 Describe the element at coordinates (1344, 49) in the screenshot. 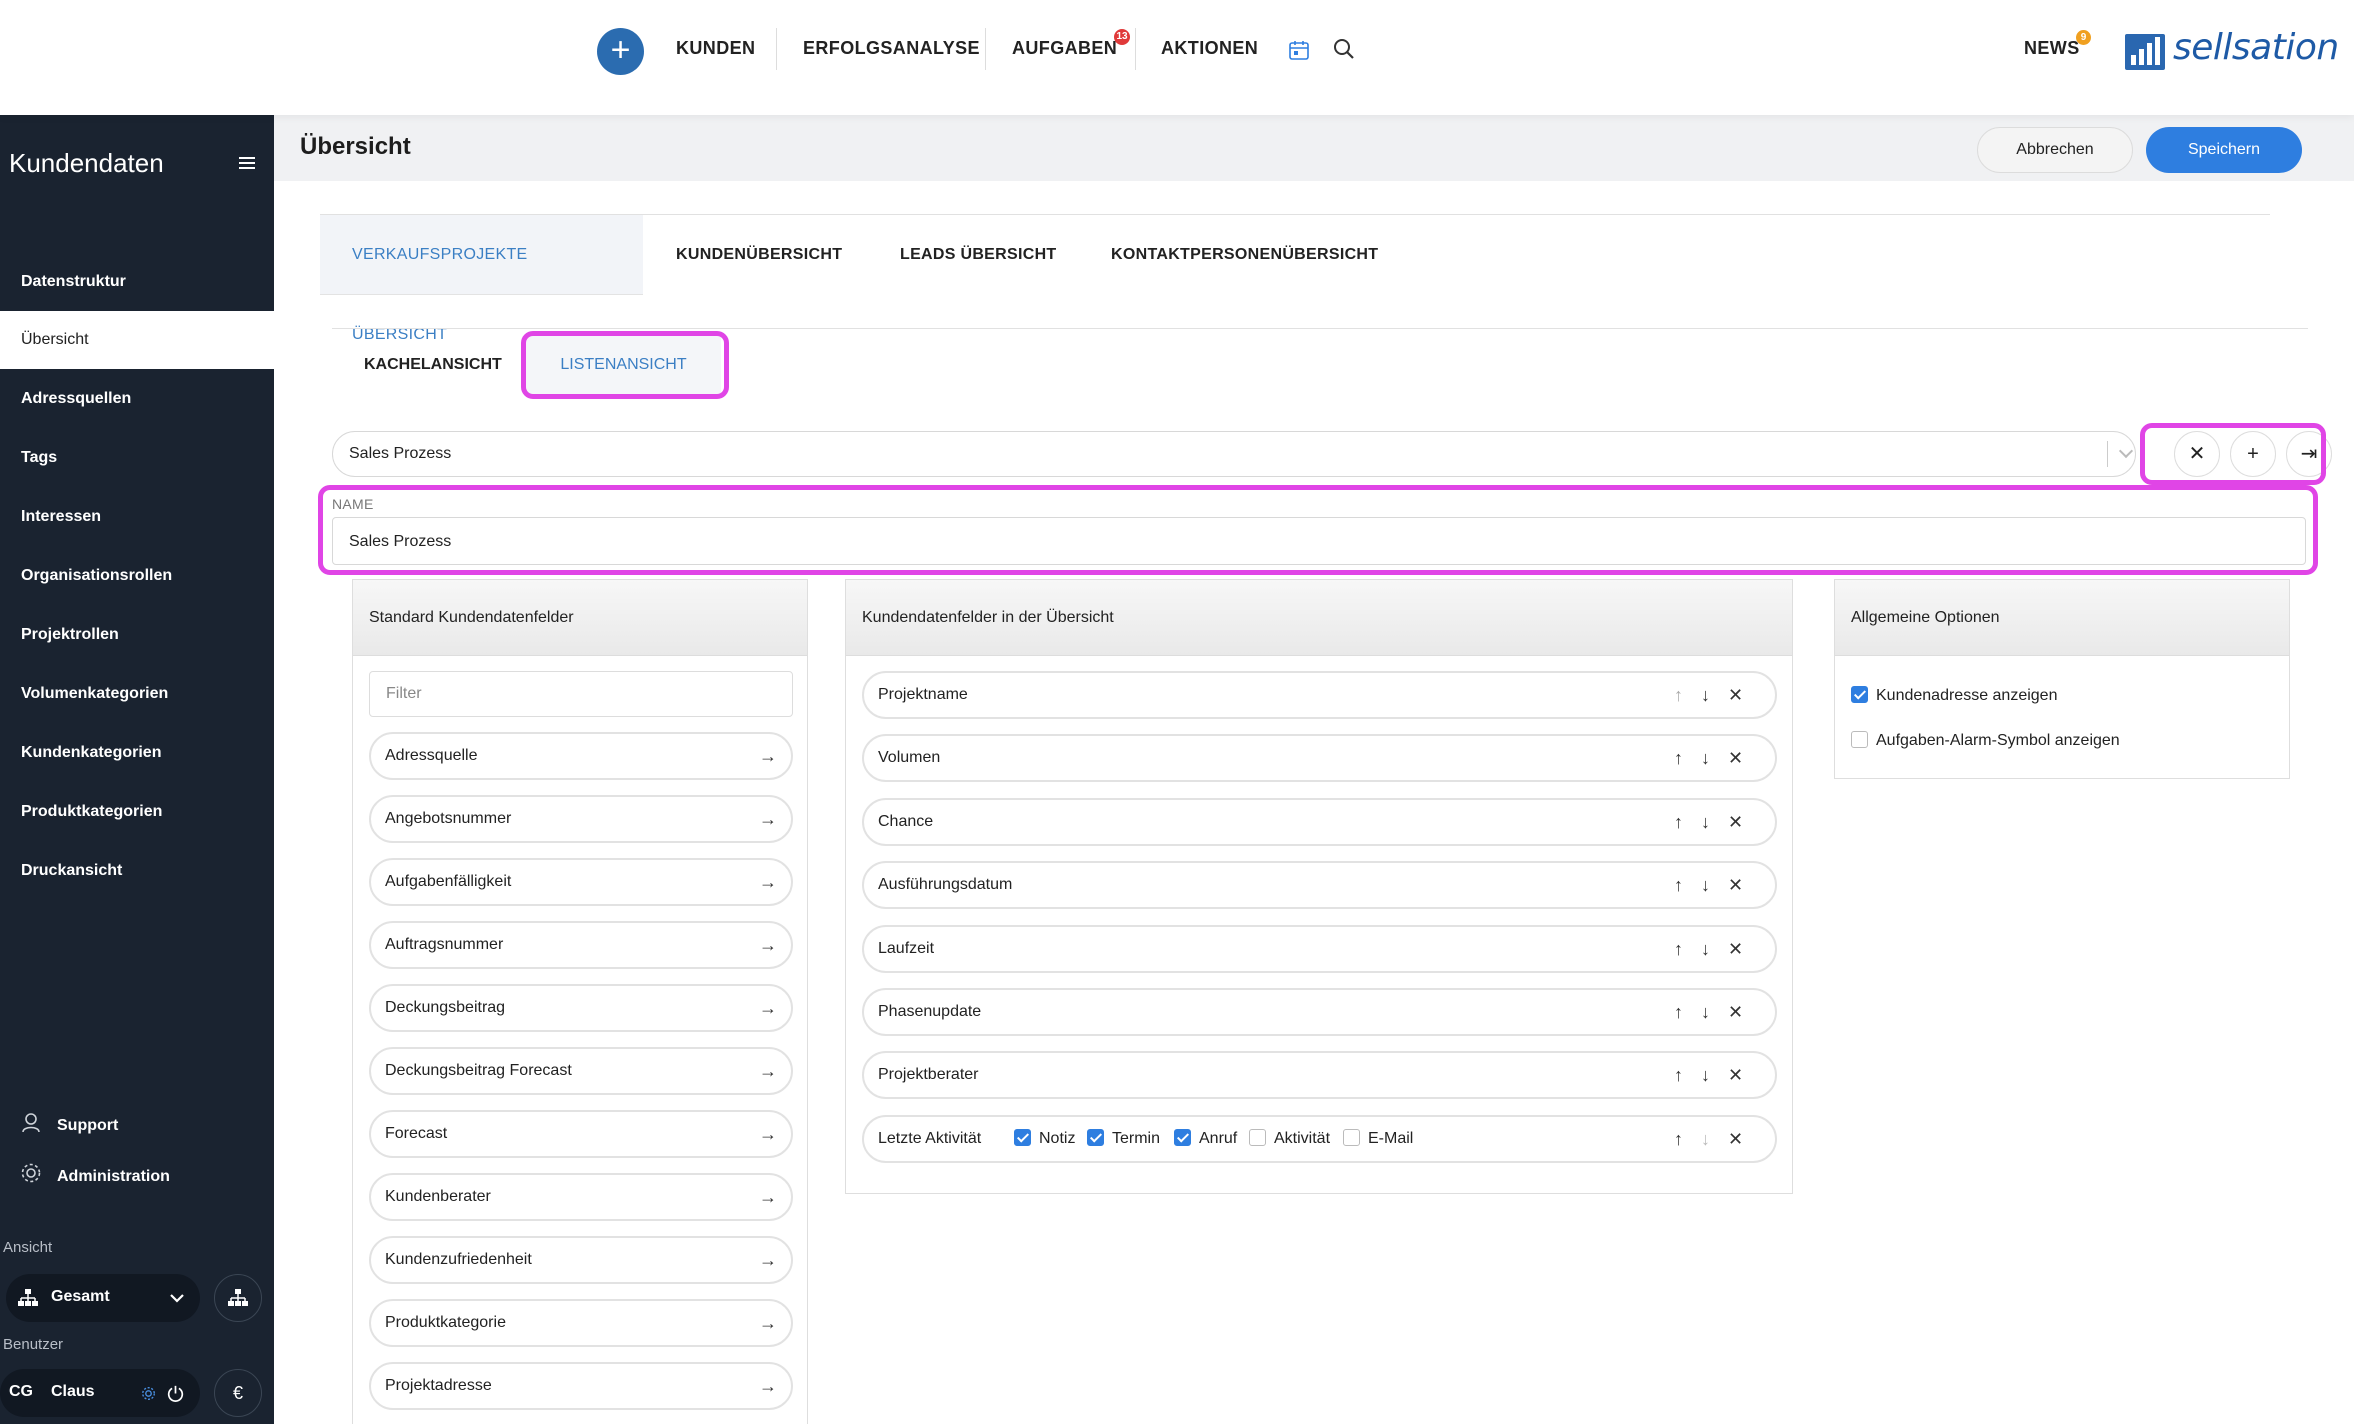

I see `search-icon` at that location.